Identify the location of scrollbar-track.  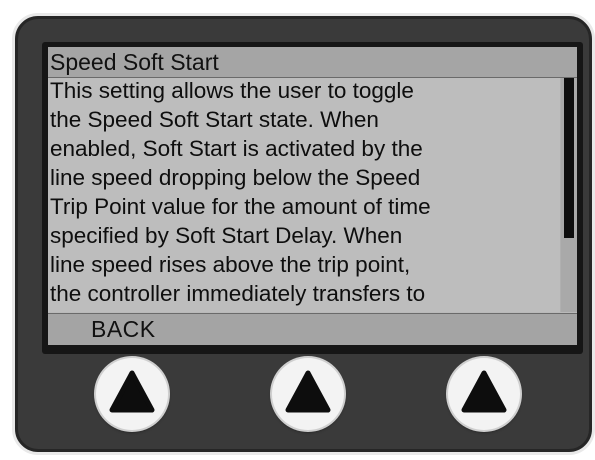
(568, 195).